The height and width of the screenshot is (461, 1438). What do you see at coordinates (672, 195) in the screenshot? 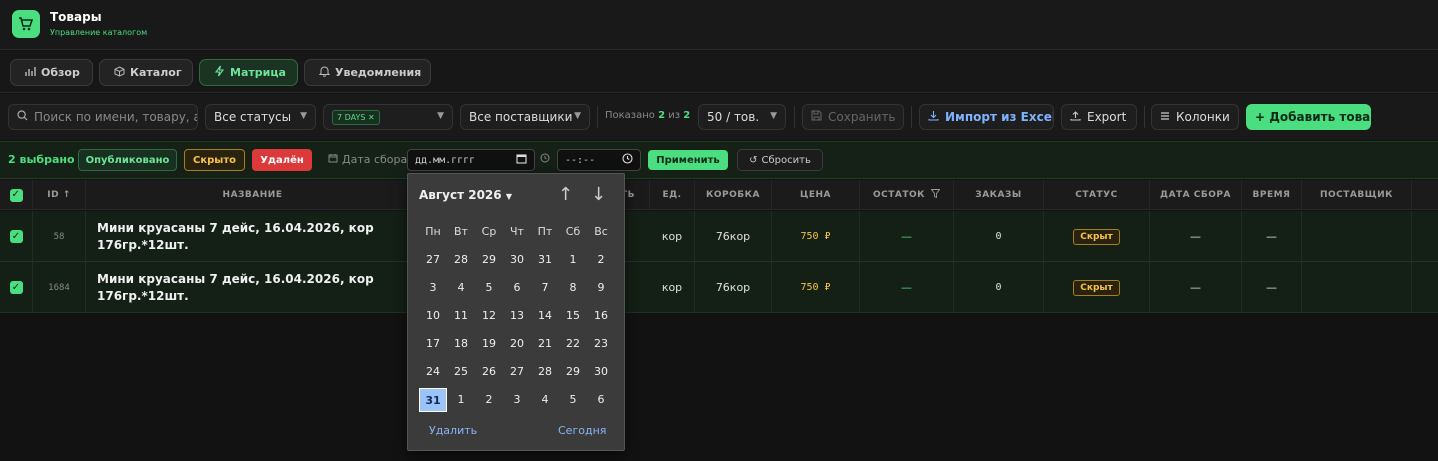
I see `column-header-unit: ЕД.` at bounding box center [672, 195].